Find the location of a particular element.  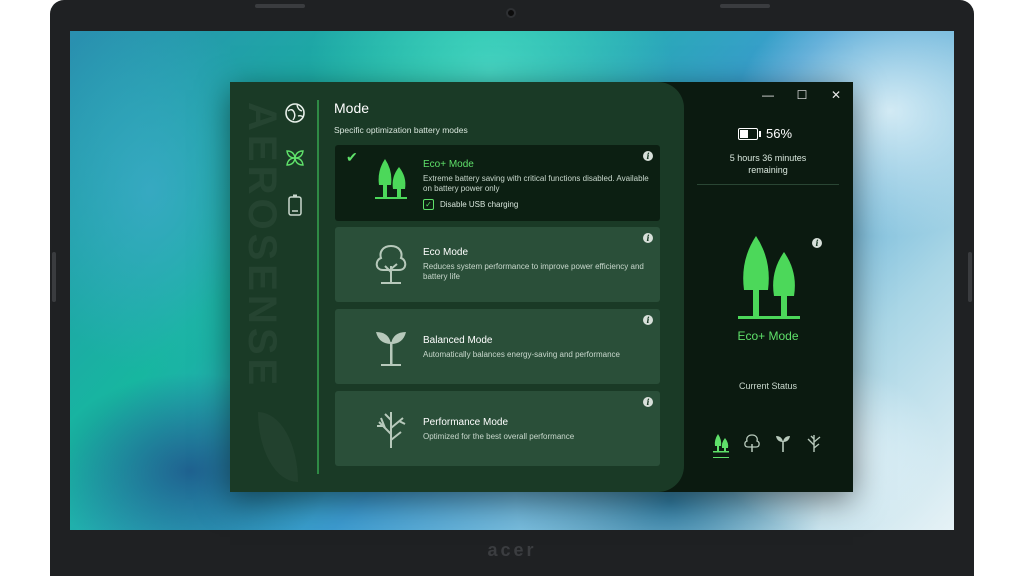

tree-icon is located at coordinates (391, 264).